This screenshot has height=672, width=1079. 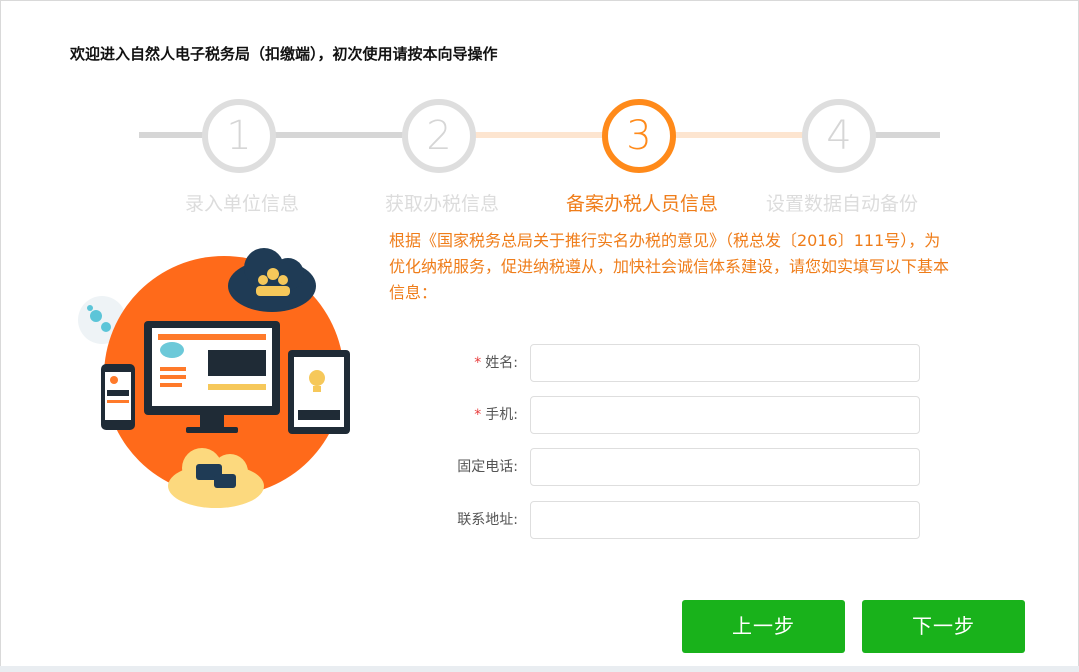 What do you see at coordinates (763, 626) in the screenshot?
I see `previous-step-button: 上一步` at bounding box center [763, 626].